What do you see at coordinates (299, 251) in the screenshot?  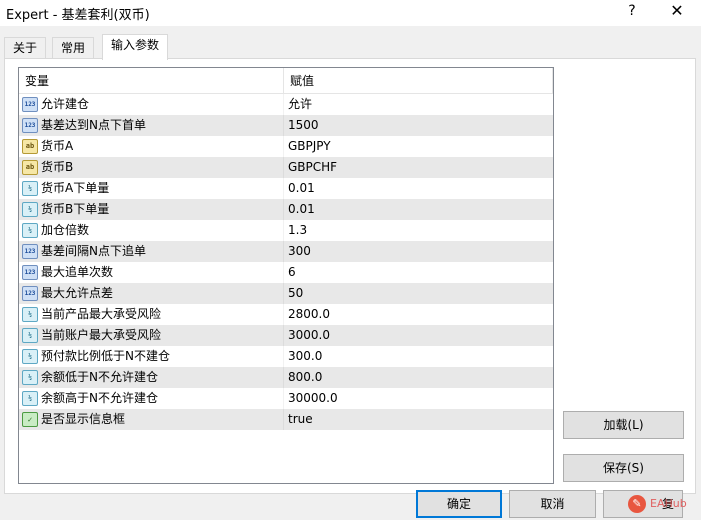 I see `parameter-value: 300` at bounding box center [299, 251].